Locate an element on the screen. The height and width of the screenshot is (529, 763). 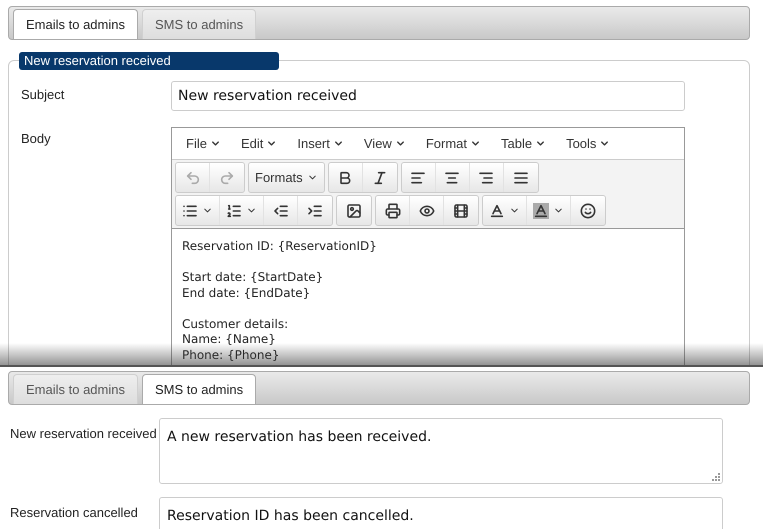
menu-item: Tools is located at coordinates (588, 143).